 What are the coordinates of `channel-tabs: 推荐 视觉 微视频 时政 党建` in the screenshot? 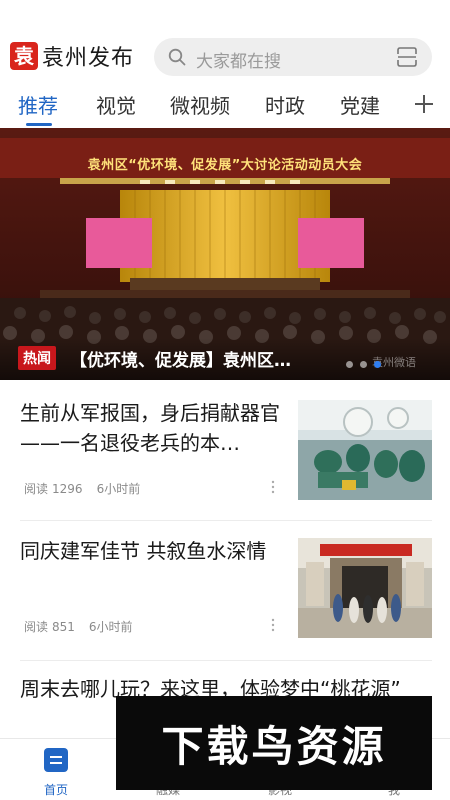 It's located at (225, 105).